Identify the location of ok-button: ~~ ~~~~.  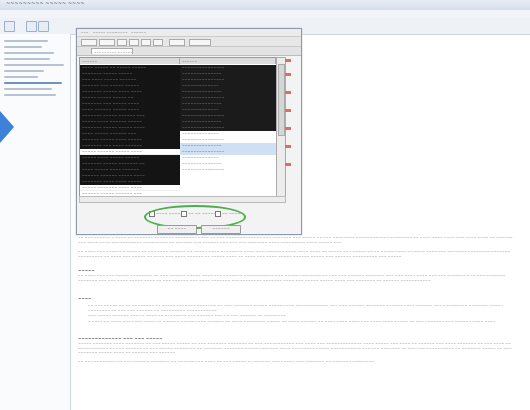
(177, 229).